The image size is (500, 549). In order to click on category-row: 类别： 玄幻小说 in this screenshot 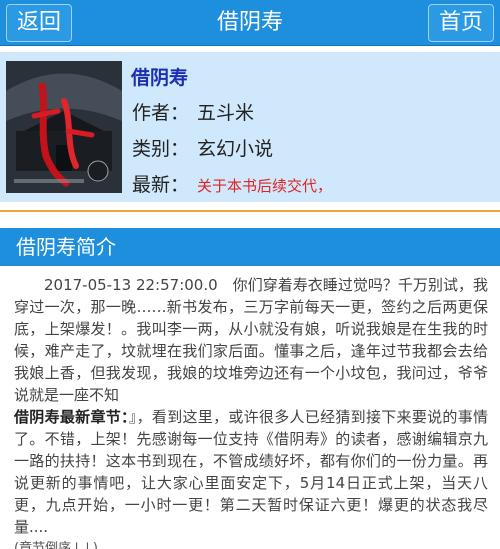, I will do `click(202, 147)`.